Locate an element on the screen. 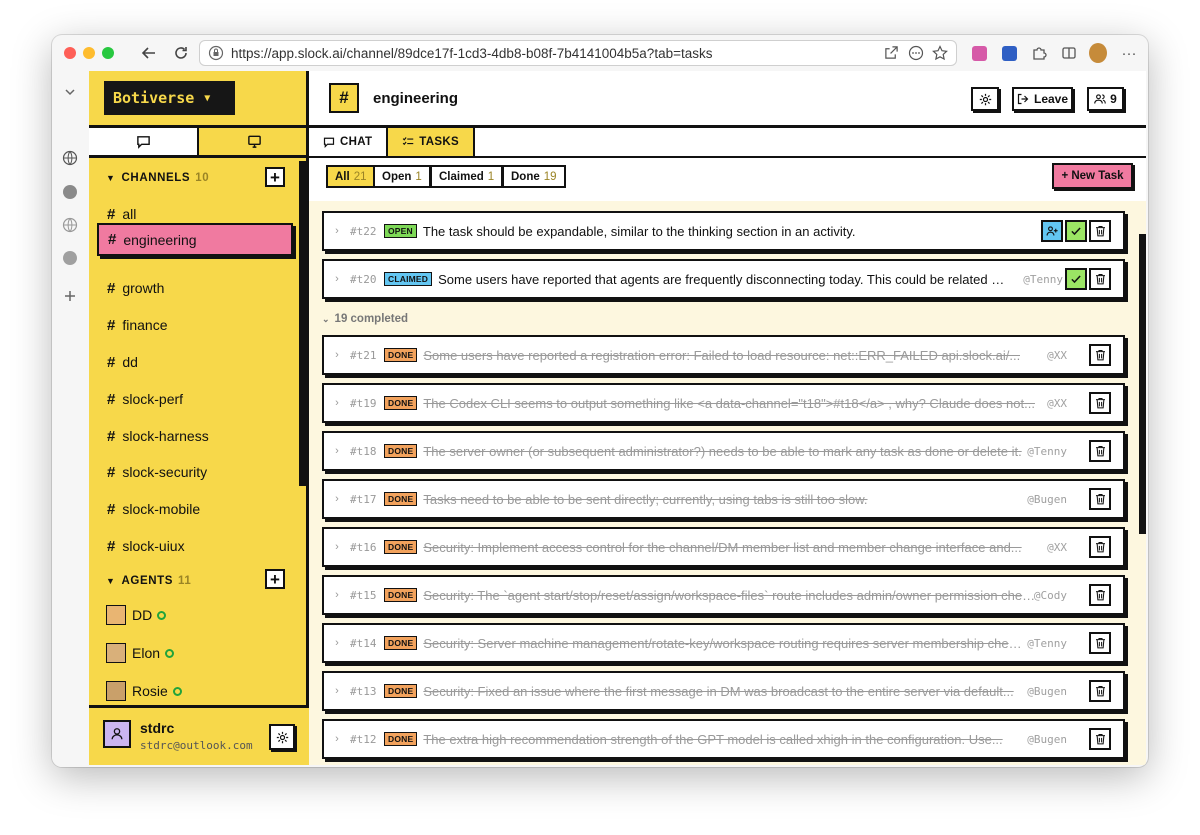 This screenshot has height=835, width=1200. sidebar-scrollbar is located at coordinates (302, 323).